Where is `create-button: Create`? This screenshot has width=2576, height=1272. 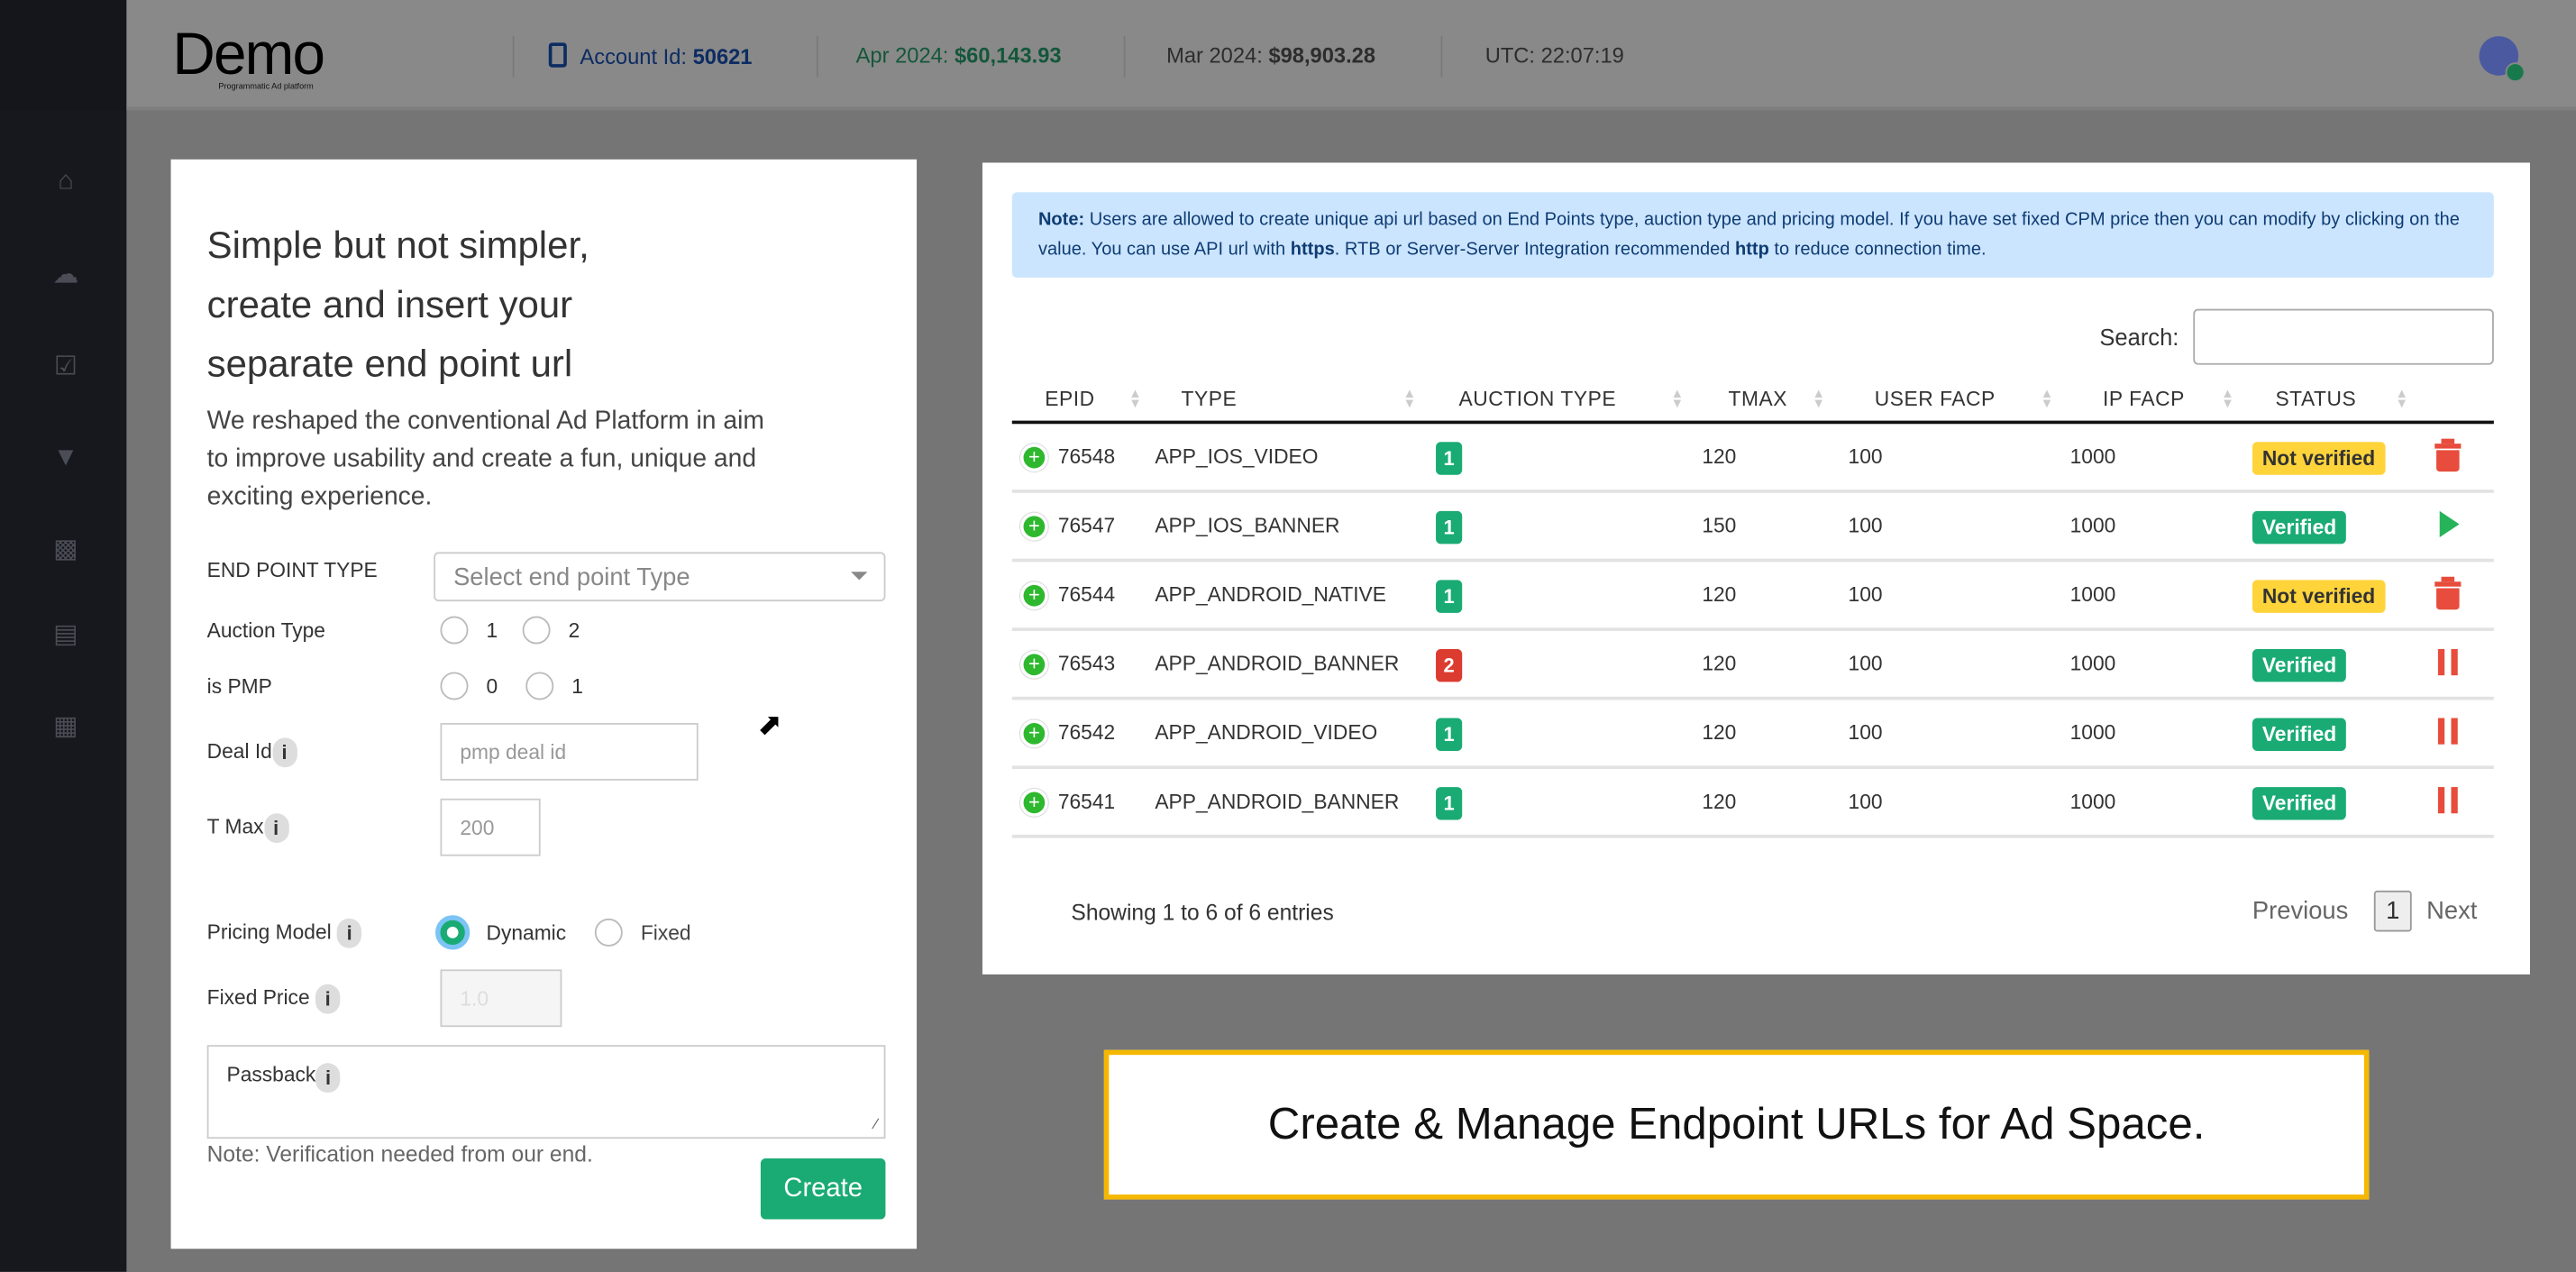 create-button: Create is located at coordinates (823, 1189).